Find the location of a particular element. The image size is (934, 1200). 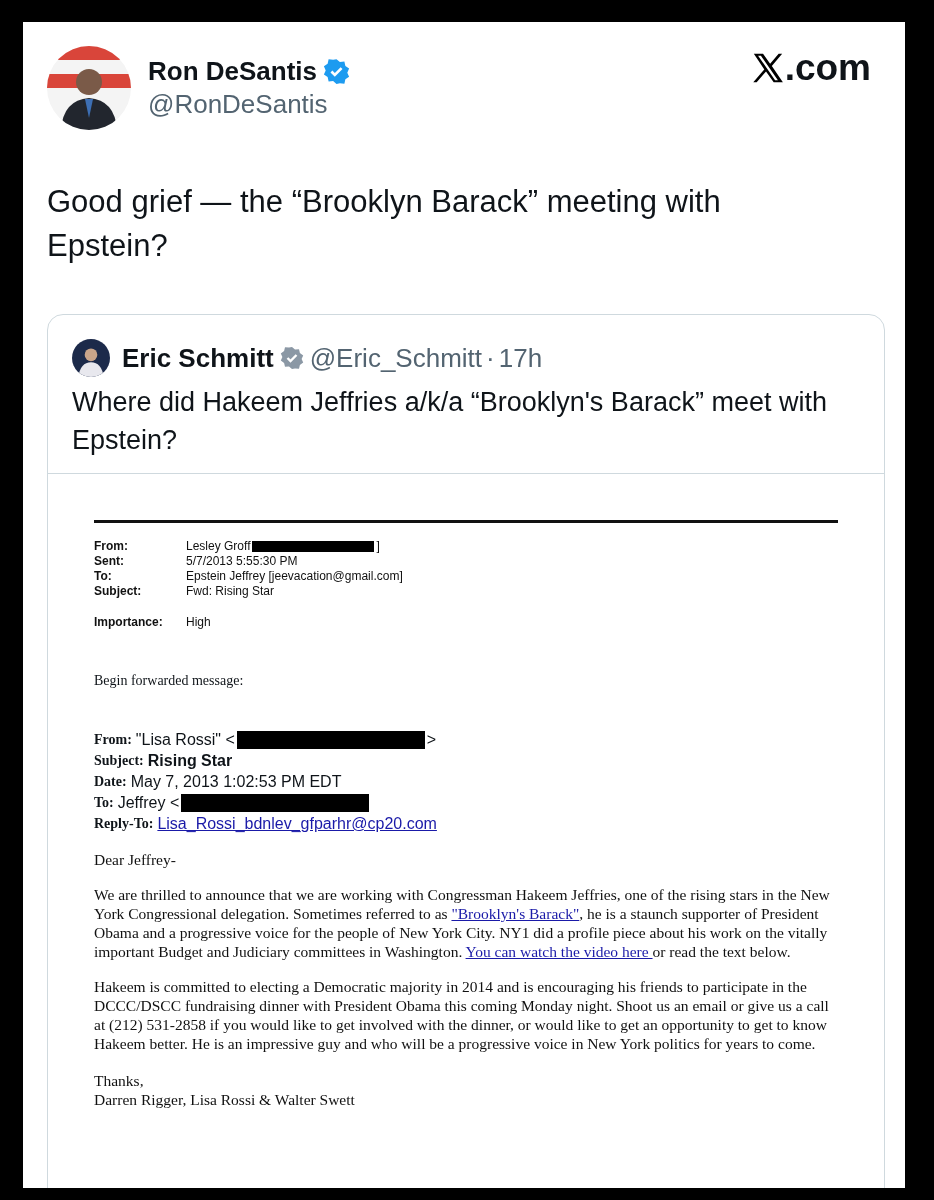

bracket: ] is located at coordinates (378, 546).